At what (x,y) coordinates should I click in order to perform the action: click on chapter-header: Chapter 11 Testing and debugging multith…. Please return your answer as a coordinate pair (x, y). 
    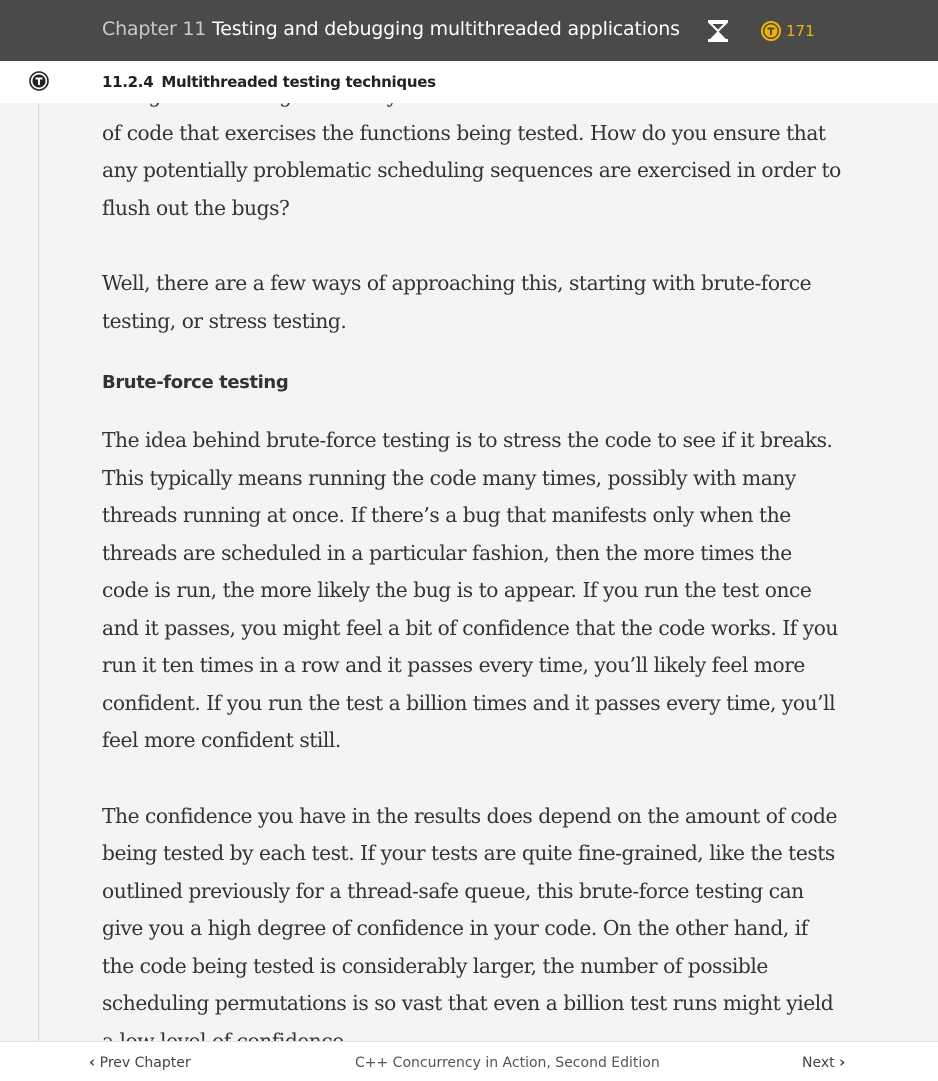
    Looking at the image, I should click on (469, 30).